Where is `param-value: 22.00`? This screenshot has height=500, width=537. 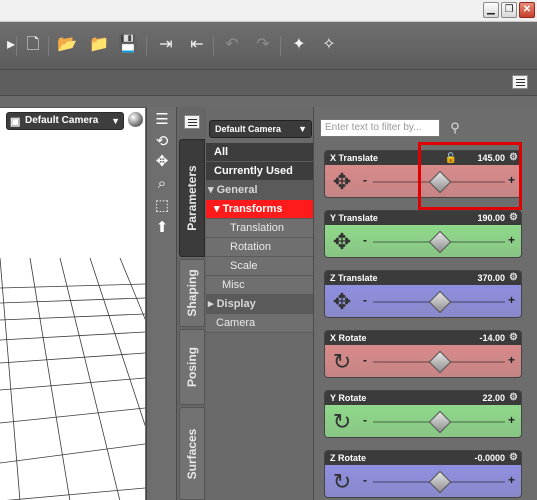
param-value: 22.00 is located at coordinates (493, 398).